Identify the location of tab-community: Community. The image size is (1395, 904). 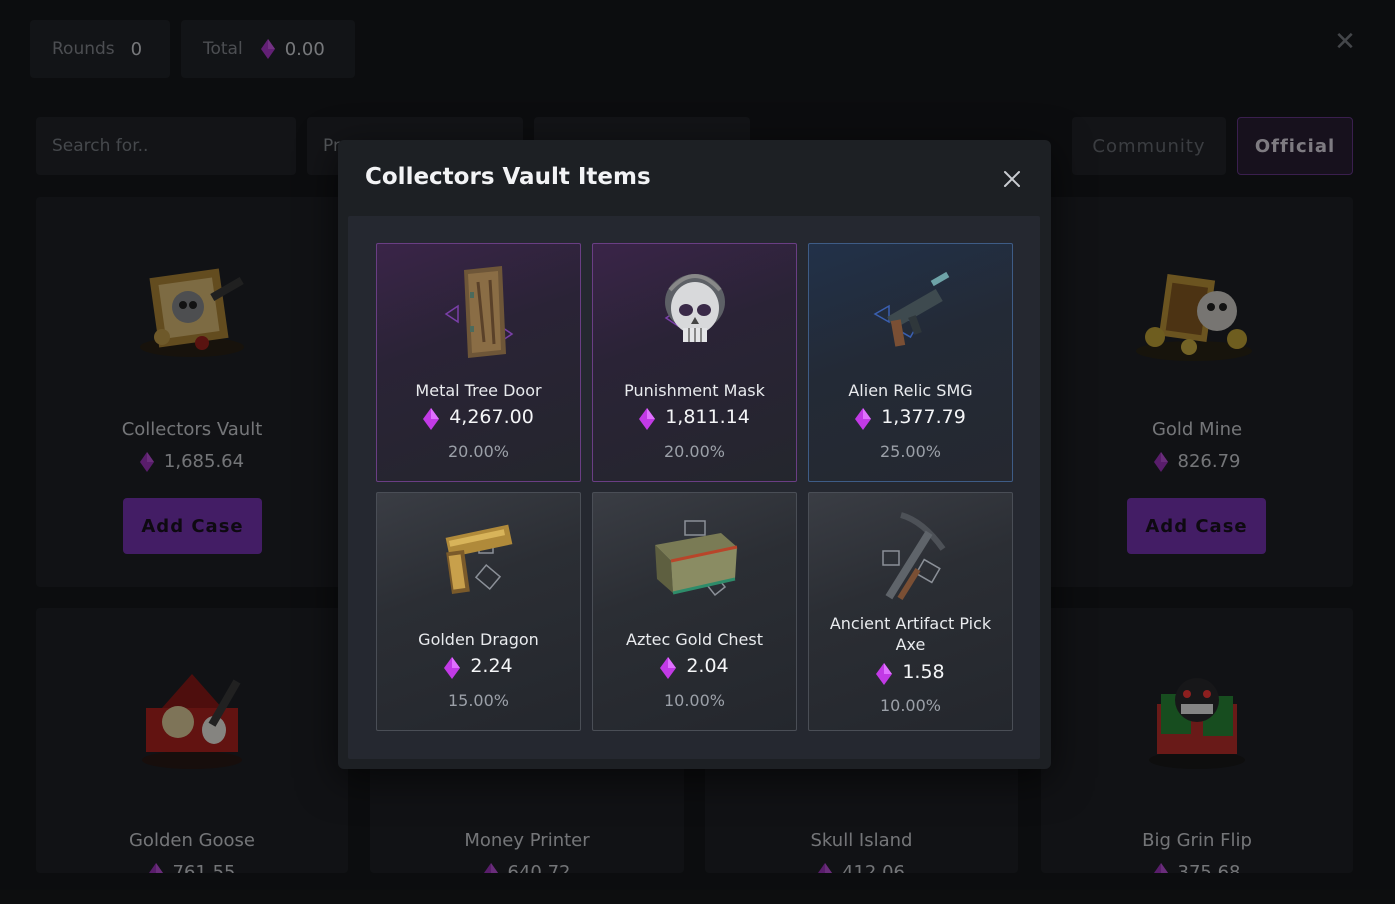
(1149, 146).